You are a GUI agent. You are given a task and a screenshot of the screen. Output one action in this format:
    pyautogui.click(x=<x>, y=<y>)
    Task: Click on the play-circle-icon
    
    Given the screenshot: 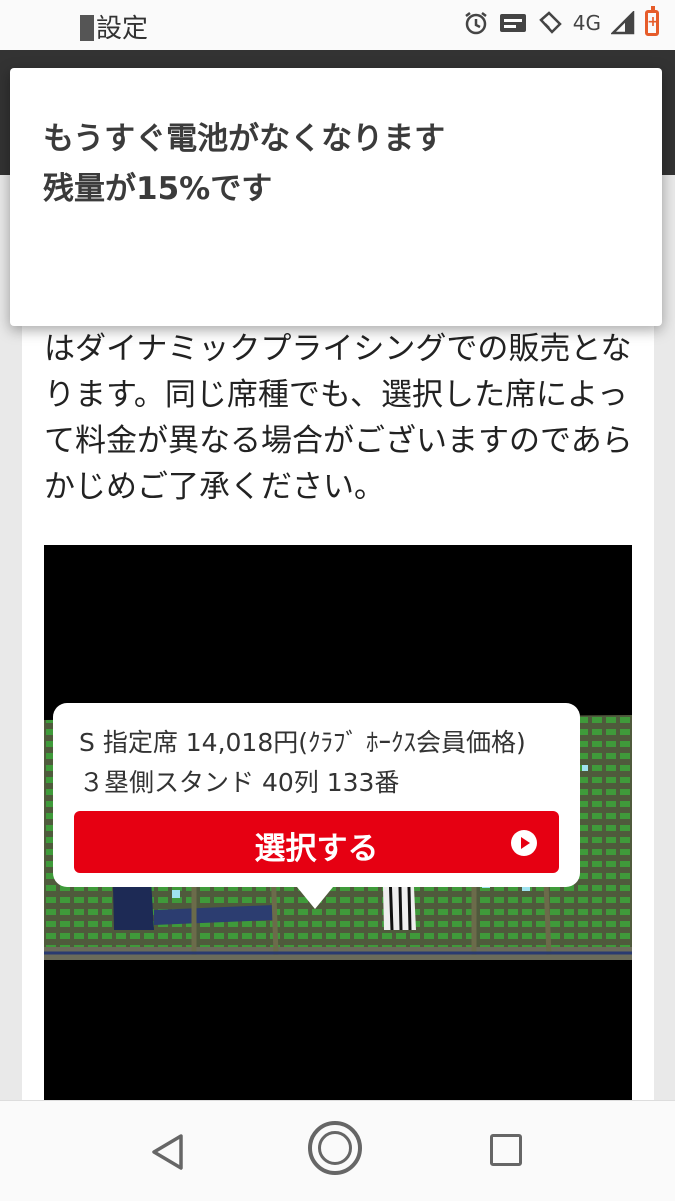 What is the action you would take?
    pyautogui.click(x=524, y=843)
    